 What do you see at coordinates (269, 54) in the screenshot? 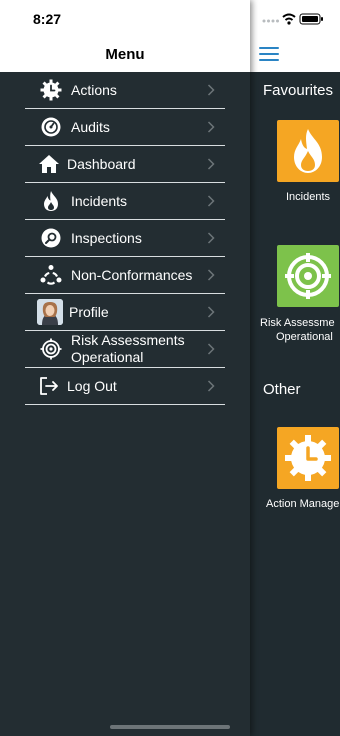
I see `hamburger-menu-icon` at bounding box center [269, 54].